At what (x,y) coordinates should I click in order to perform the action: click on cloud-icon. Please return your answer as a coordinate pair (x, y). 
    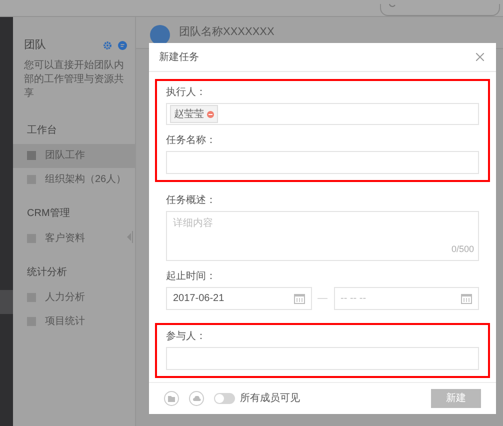
    Looking at the image, I should click on (196, 398).